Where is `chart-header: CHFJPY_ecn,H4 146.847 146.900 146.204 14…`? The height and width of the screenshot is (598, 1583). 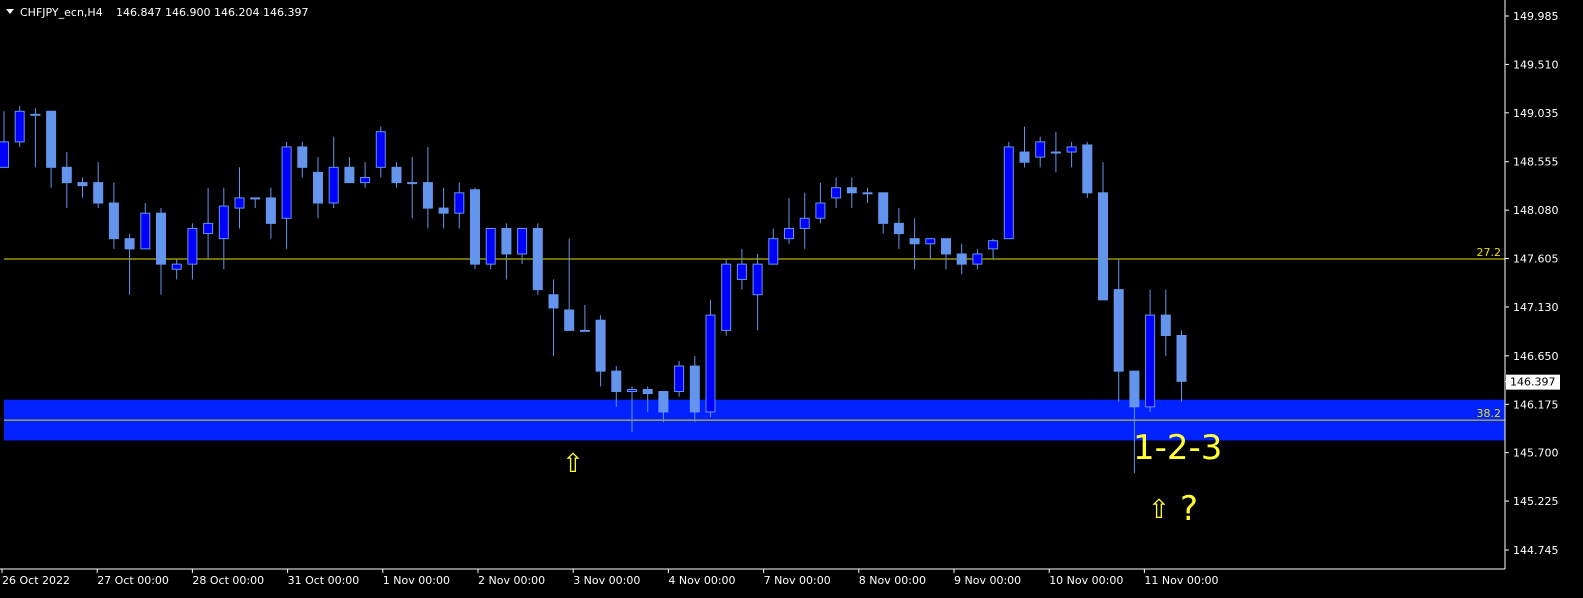 chart-header: CHFJPY_ecn,H4 146.847 146.900 146.204 14… is located at coordinates (157, 12).